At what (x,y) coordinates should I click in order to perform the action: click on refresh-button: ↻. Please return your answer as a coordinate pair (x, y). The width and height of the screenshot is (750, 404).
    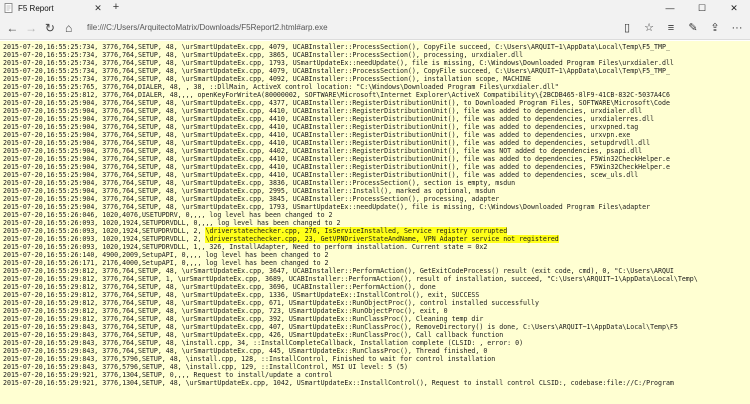
    Looking at the image, I should click on (50, 28).